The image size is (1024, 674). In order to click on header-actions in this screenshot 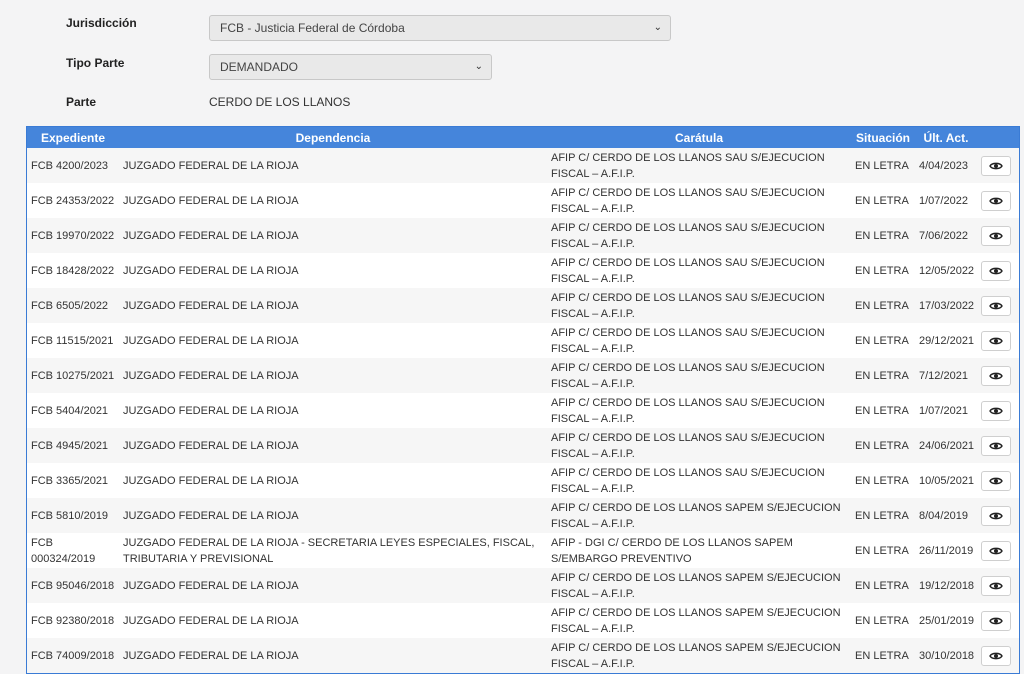, I will do `click(998, 137)`.